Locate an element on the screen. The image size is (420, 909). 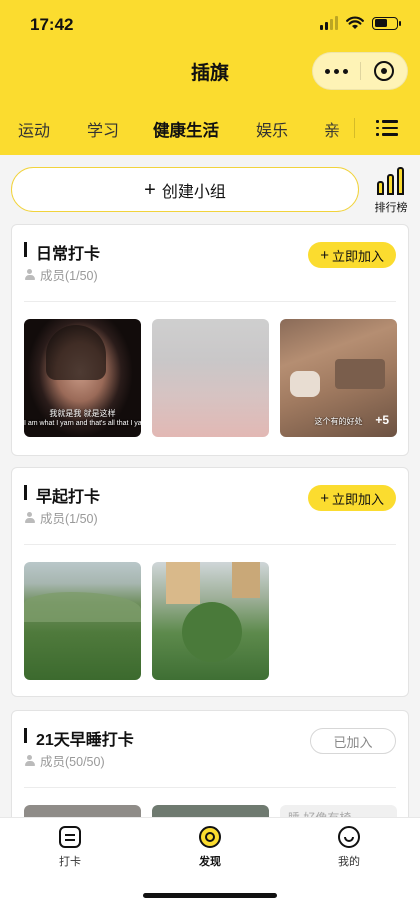
status-bar: 17:42 is located at coordinates (210, 25).